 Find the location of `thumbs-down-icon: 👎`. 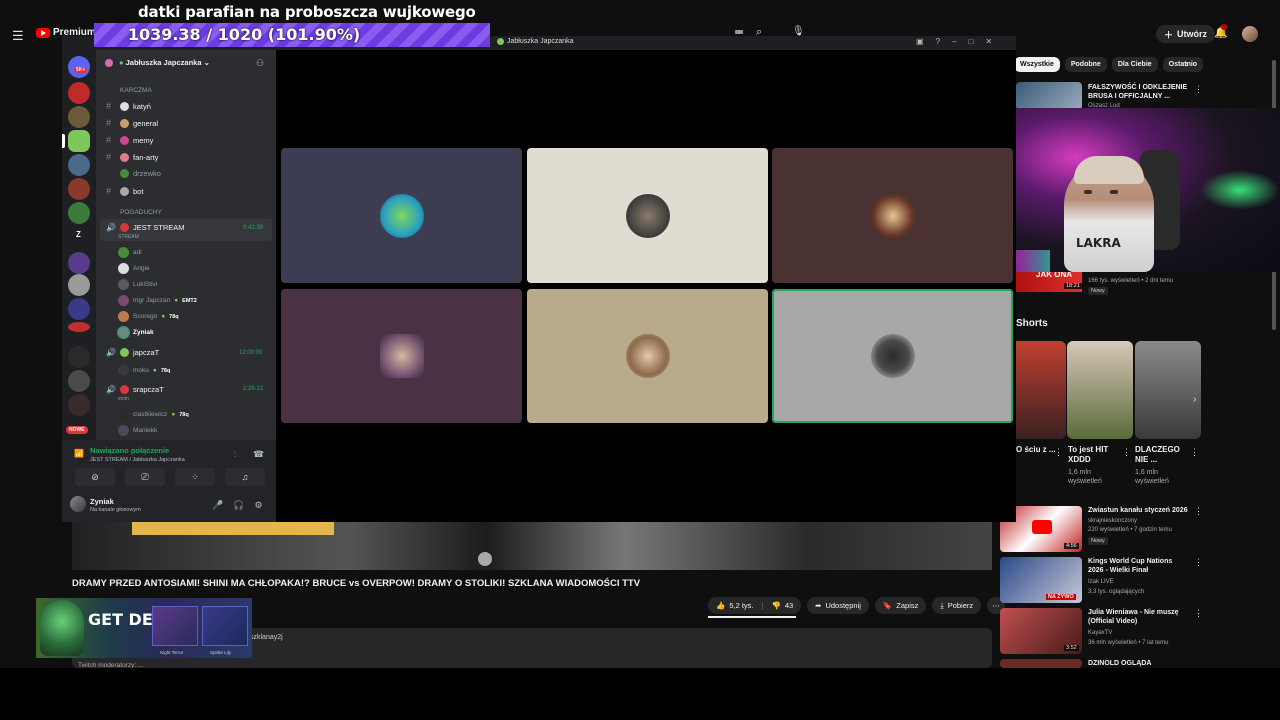

thumbs-down-icon: 👎 is located at coordinates (775, 605).